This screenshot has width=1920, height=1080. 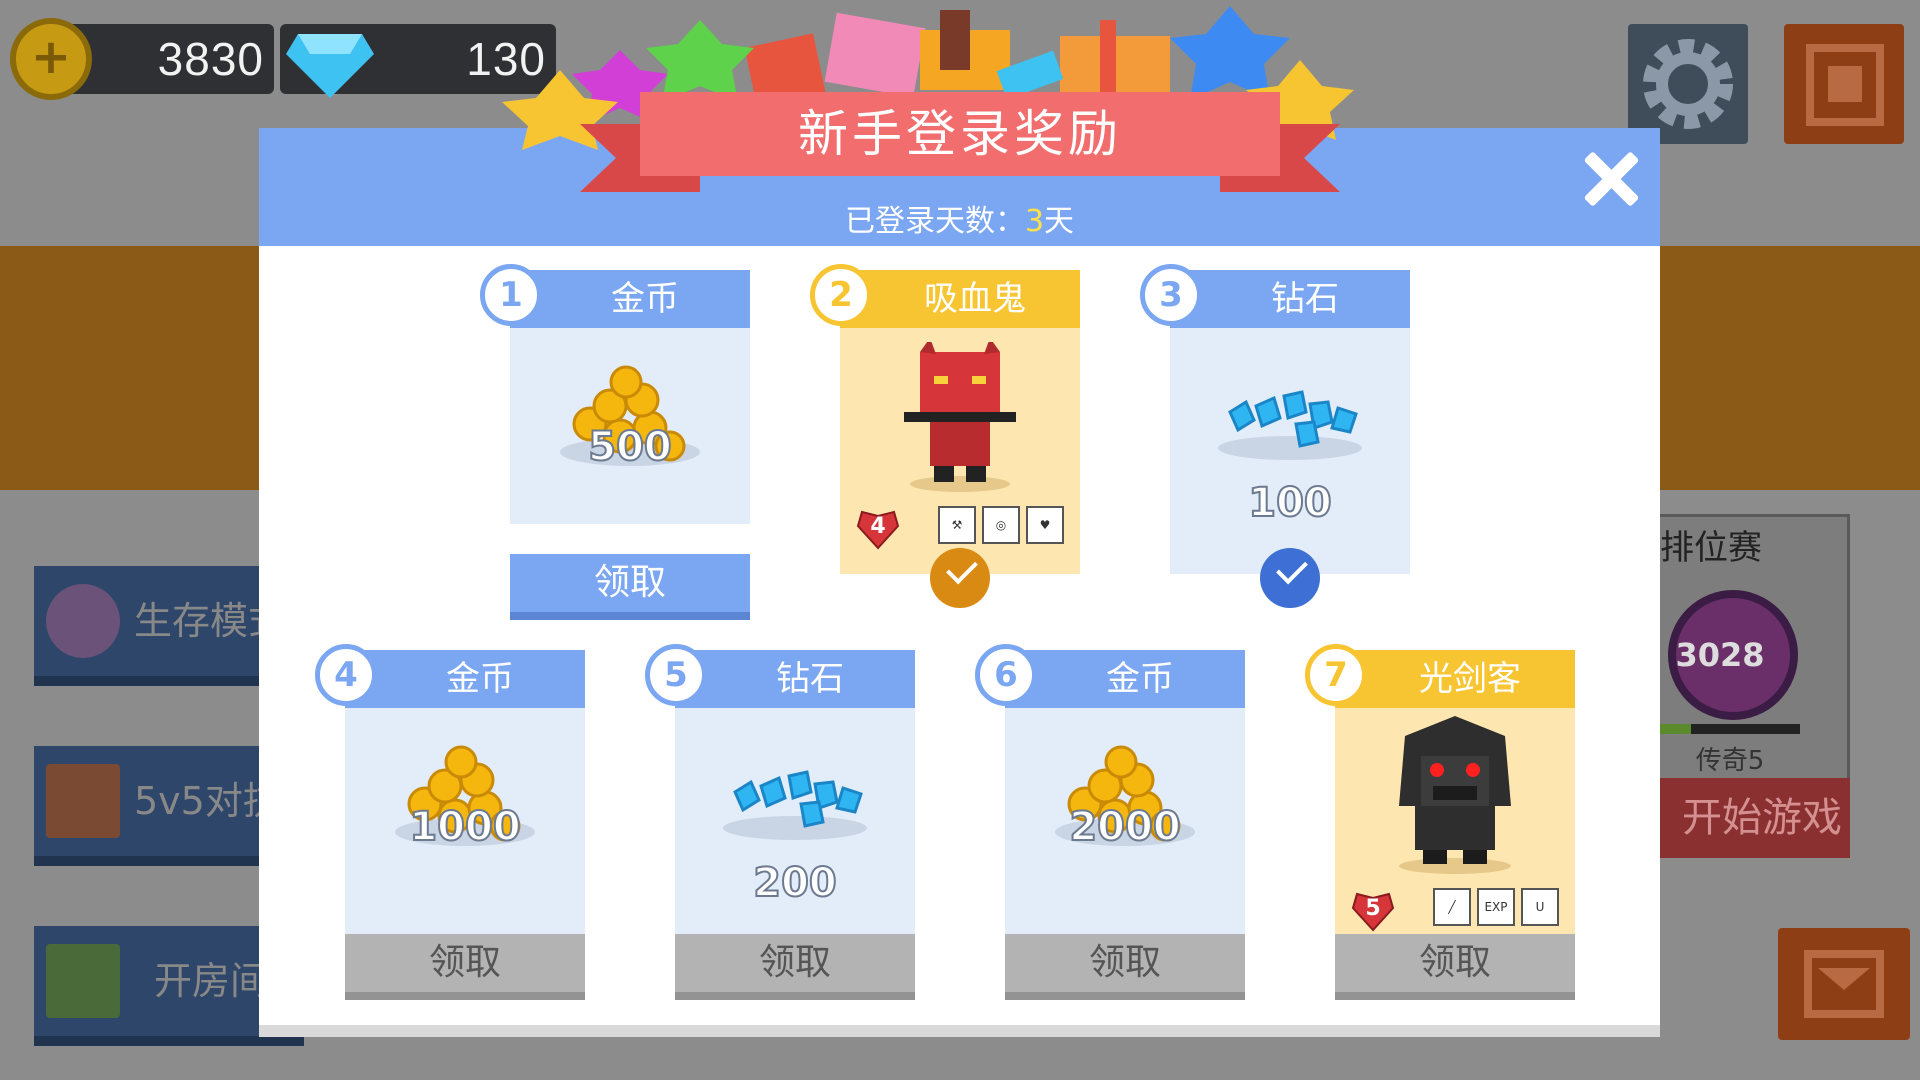 I want to click on day-badge: 7, so click(x=1336, y=675).